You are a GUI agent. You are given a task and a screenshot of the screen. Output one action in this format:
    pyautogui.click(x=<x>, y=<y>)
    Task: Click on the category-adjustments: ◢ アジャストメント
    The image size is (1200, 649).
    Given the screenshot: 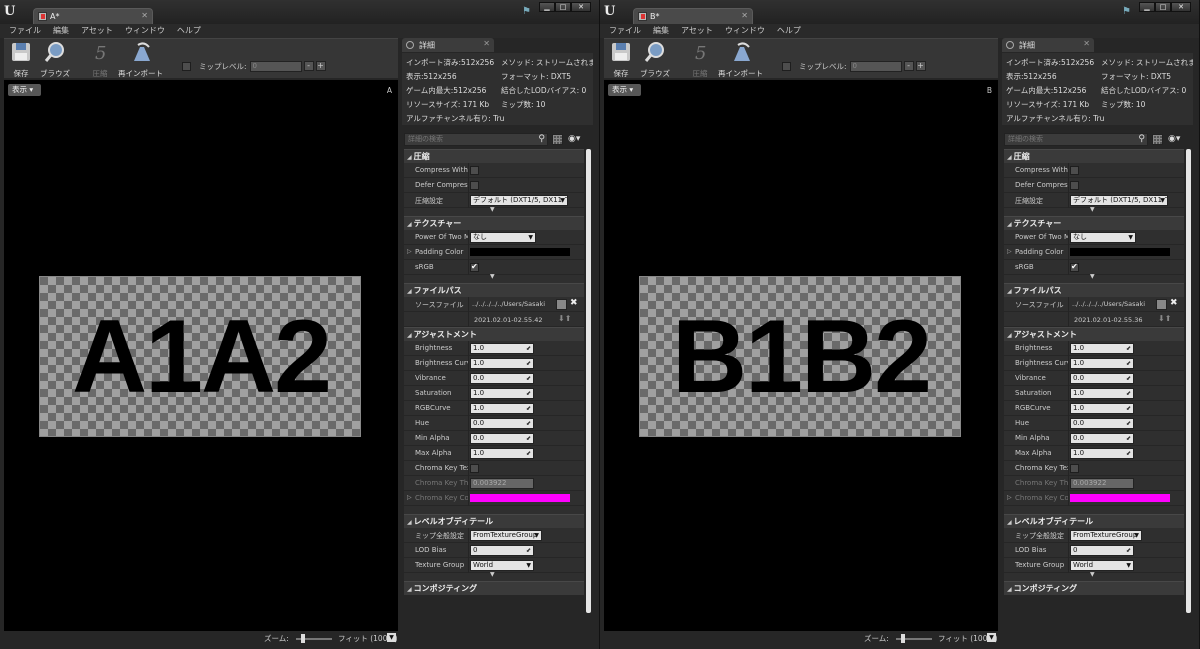 What is the action you would take?
    pyautogui.click(x=1094, y=334)
    